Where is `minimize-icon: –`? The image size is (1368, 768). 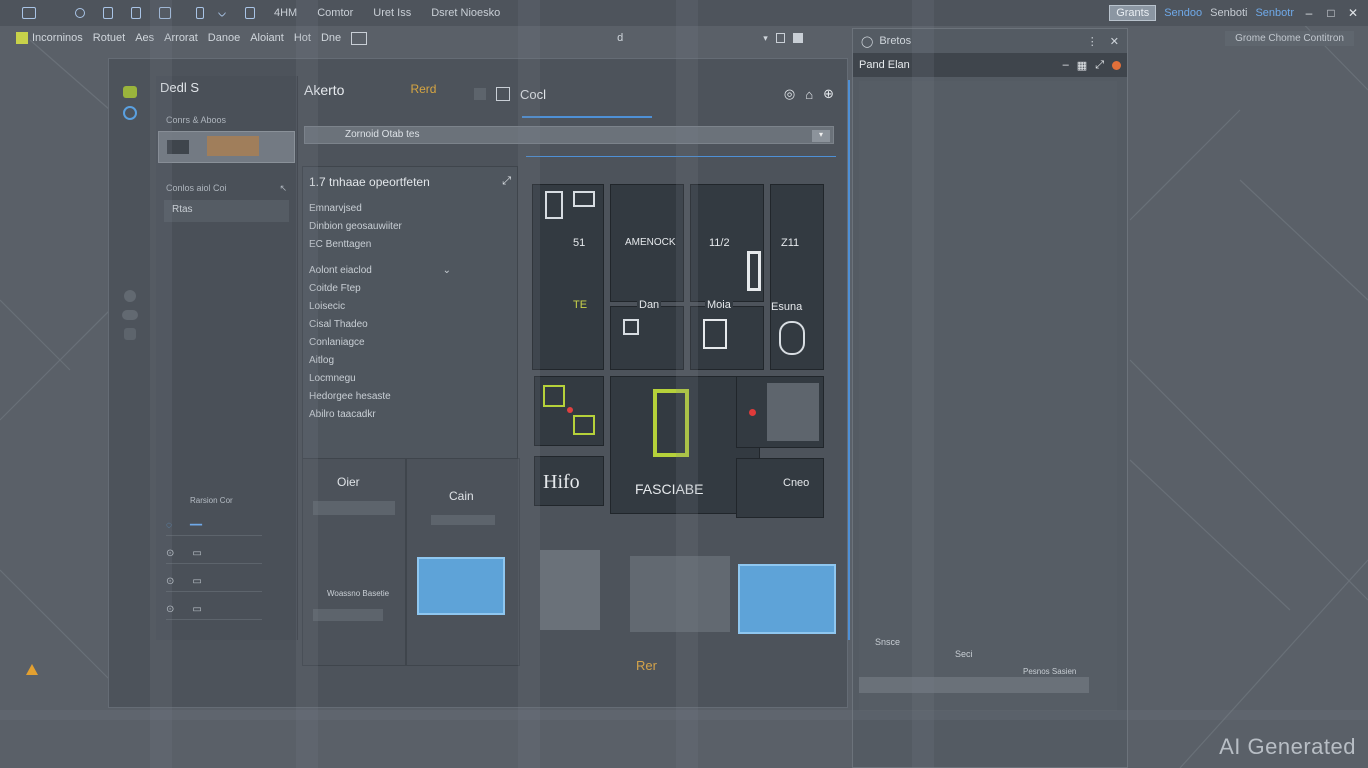
minimize-icon: – is located at coordinates (1309, 13).